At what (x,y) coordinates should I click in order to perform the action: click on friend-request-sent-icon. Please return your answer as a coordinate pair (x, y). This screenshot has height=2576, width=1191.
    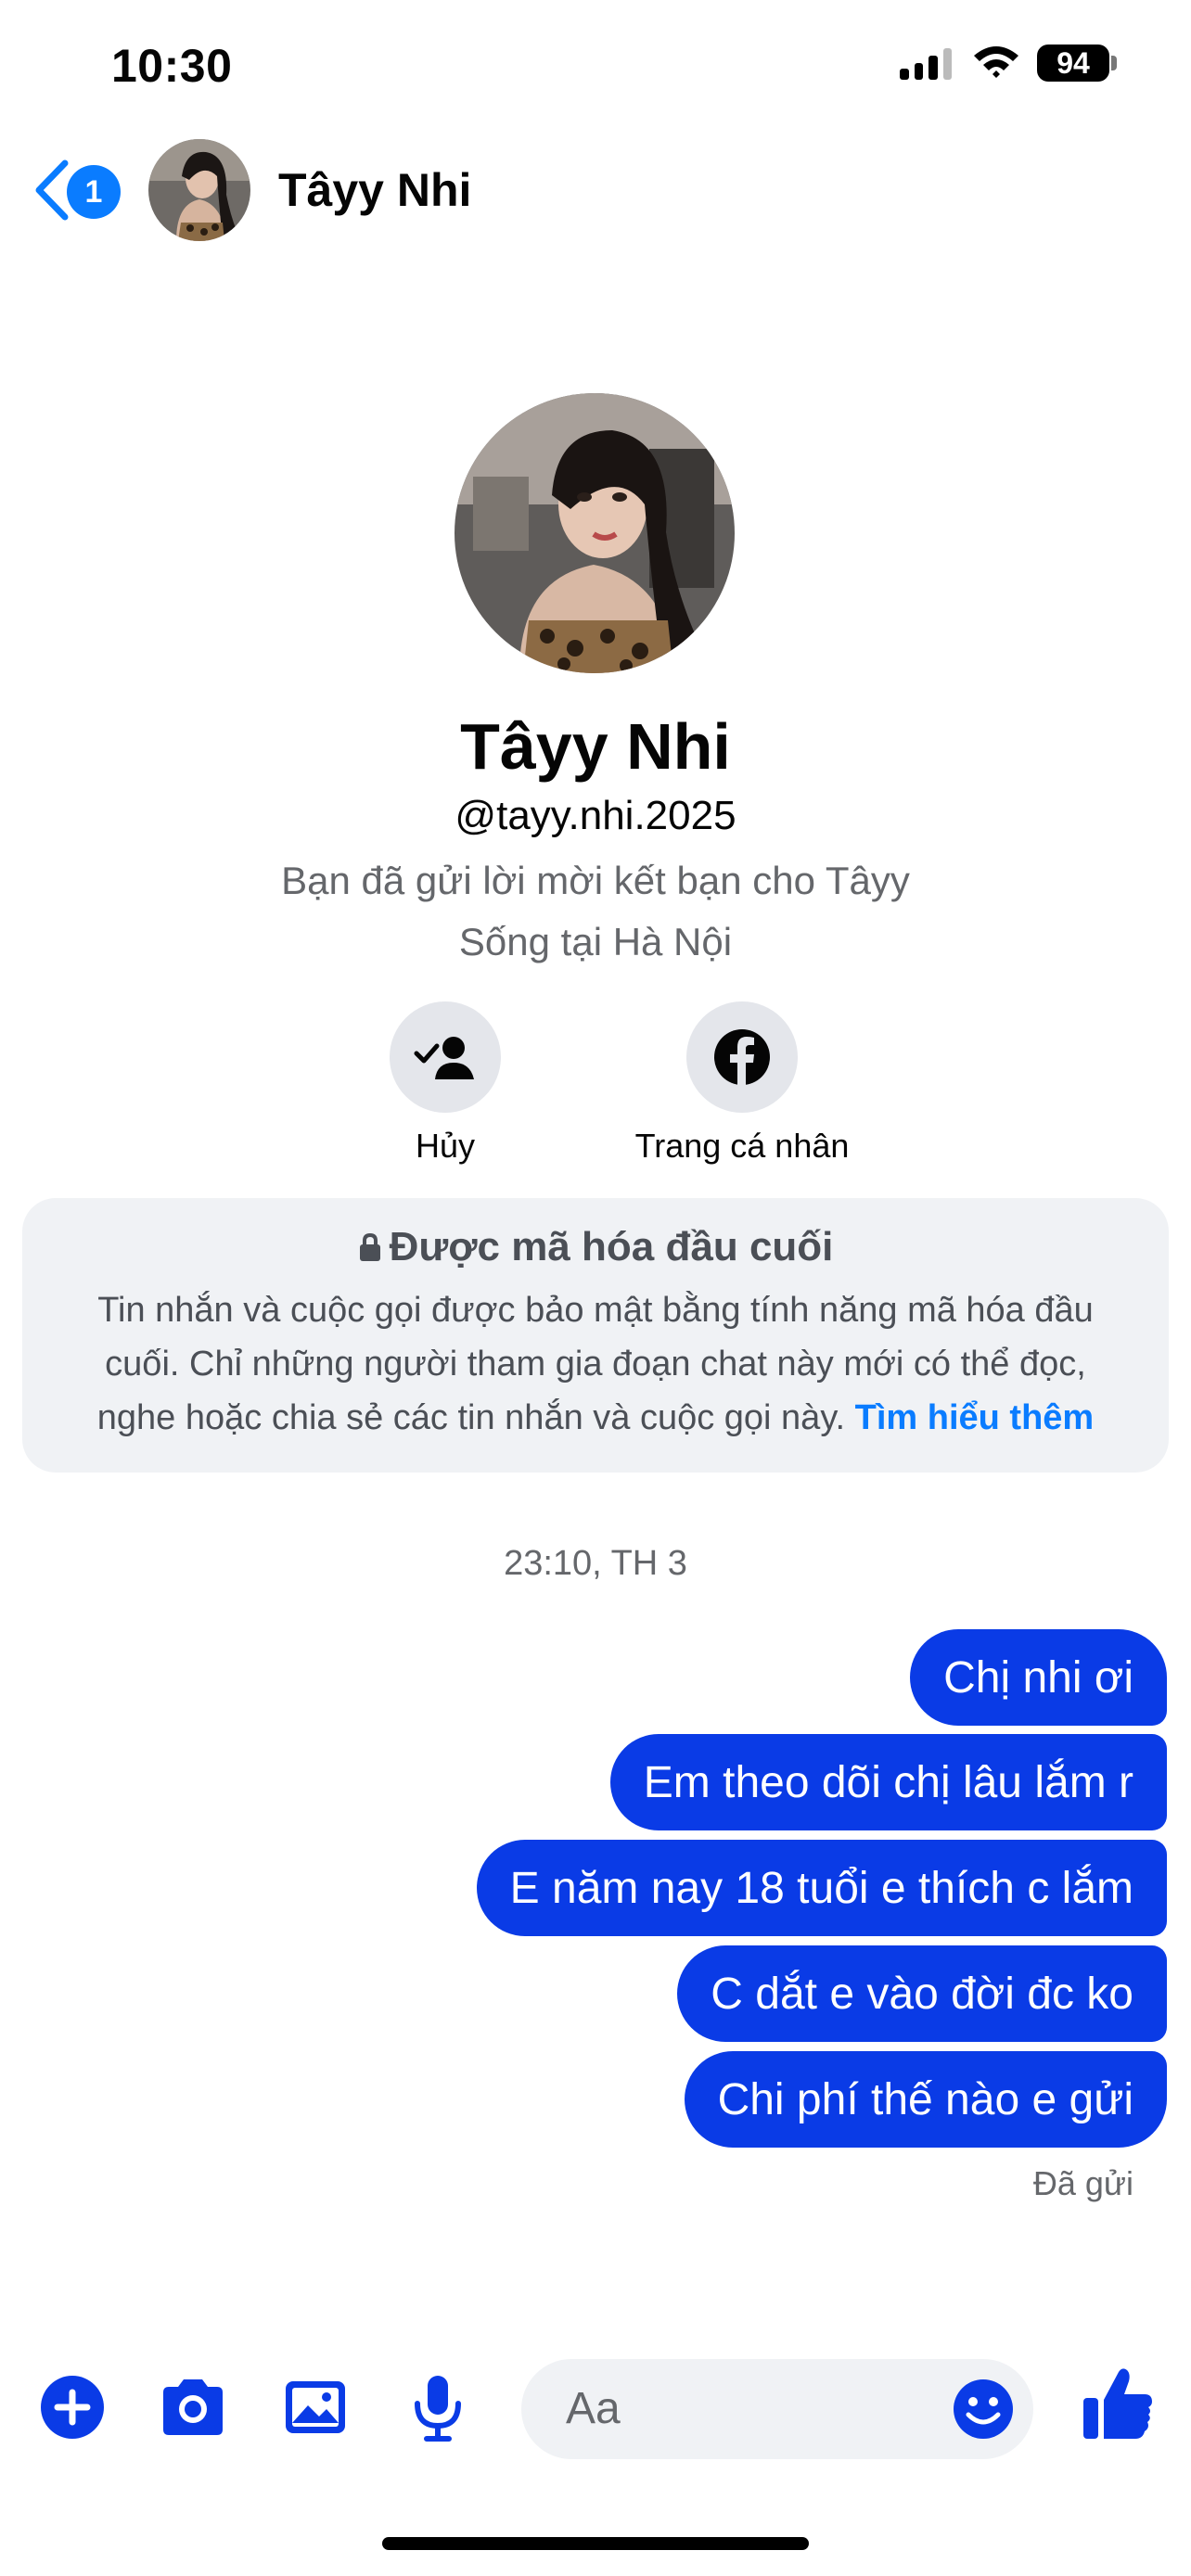
    Looking at the image, I should click on (444, 1058).